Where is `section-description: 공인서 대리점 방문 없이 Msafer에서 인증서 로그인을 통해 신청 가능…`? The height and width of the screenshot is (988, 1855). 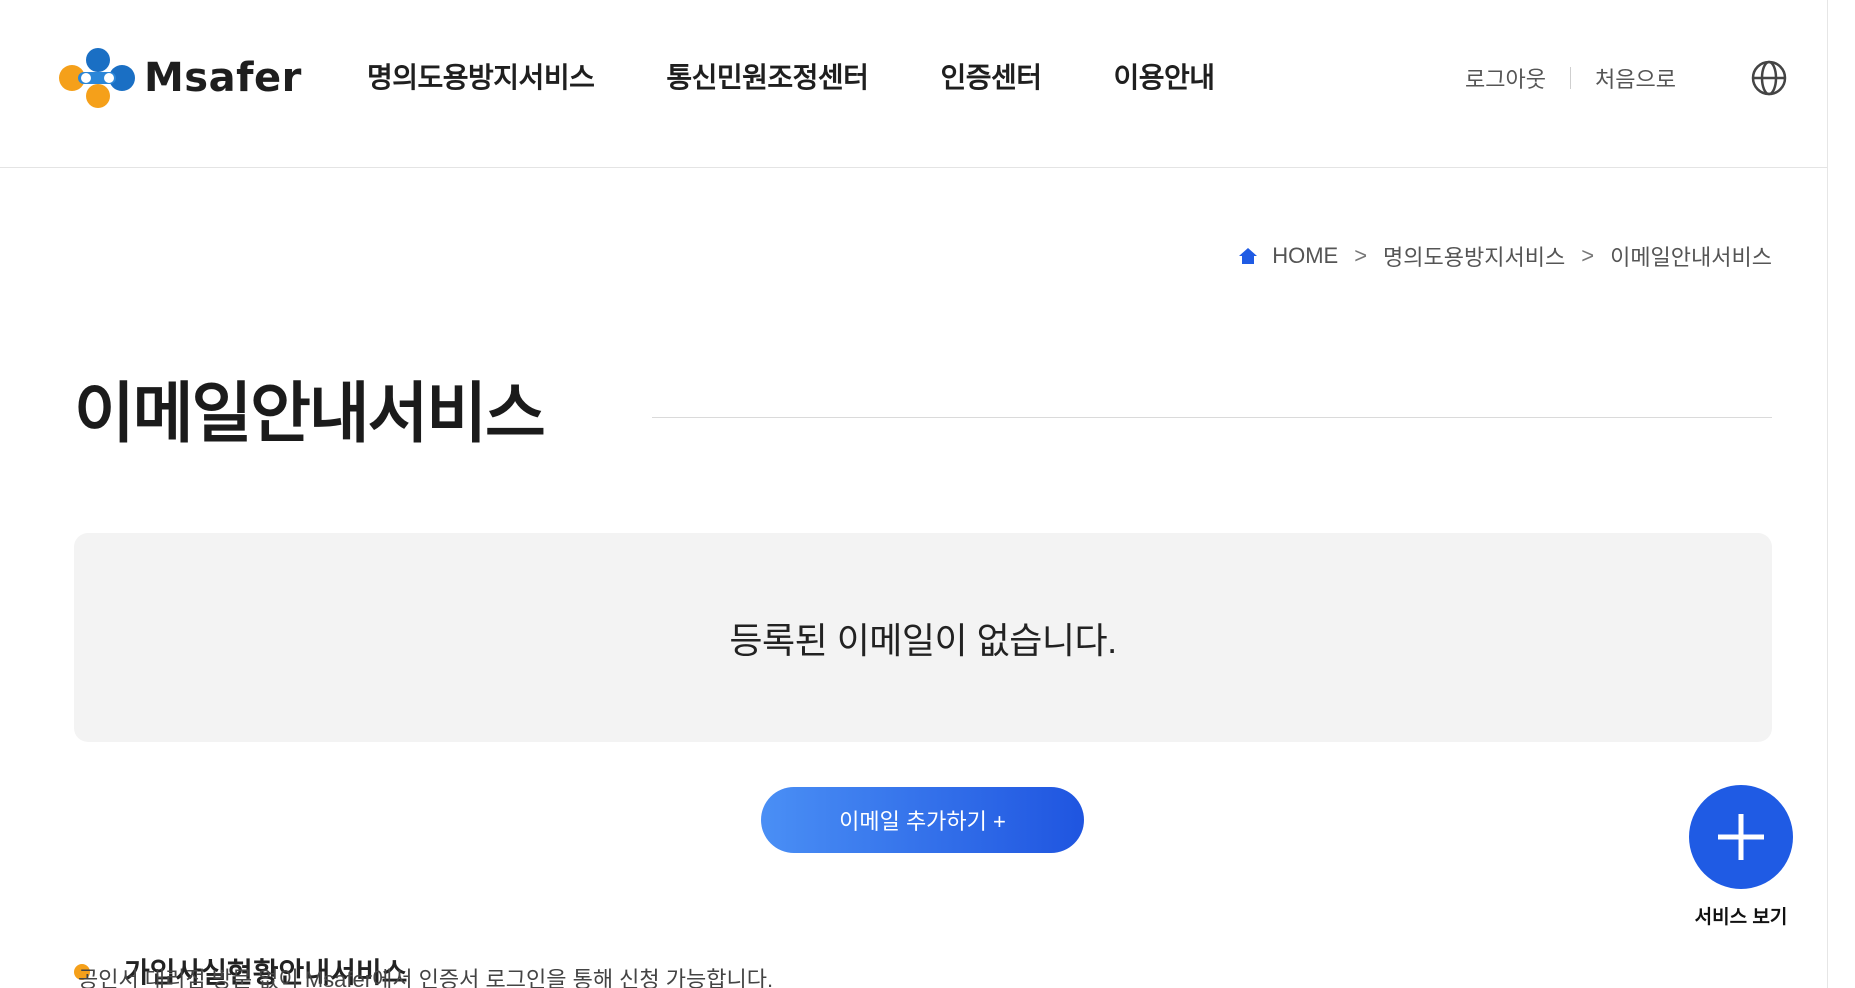
section-description: 공인서 대리점 방문 없이 Msafer에서 인증서 로그인을 통해 신청 가능… is located at coordinates (426, 977).